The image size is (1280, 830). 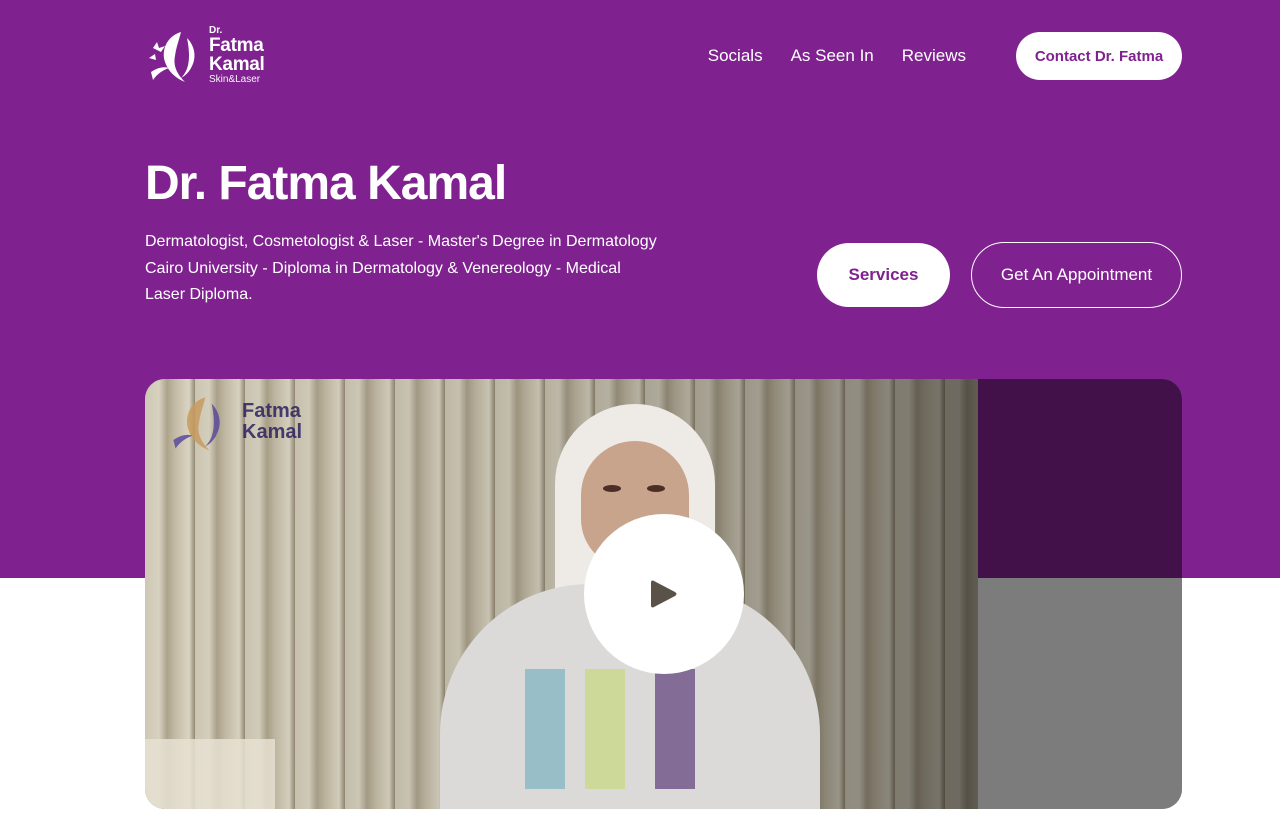 What do you see at coordinates (1080, 693) in the screenshot?
I see `video-side-panel-bottom` at bounding box center [1080, 693].